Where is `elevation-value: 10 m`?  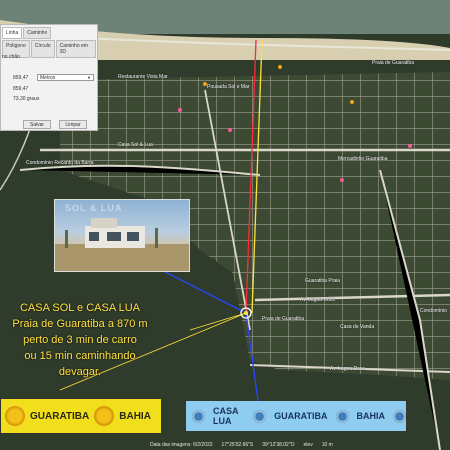
elevation-value: 10 m is located at coordinates (327, 445).